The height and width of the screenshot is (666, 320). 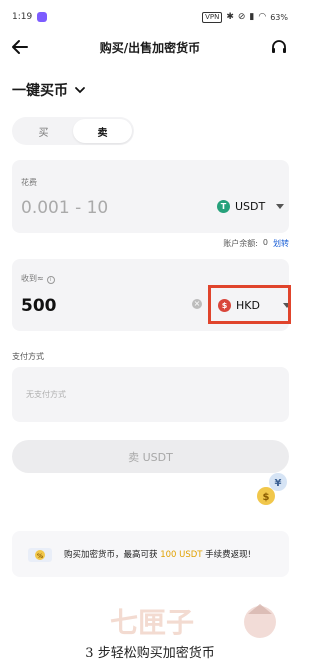 What do you see at coordinates (252, 17) in the screenshot?
I see `signal-icon: ▮` at bounding box center [252, 17].